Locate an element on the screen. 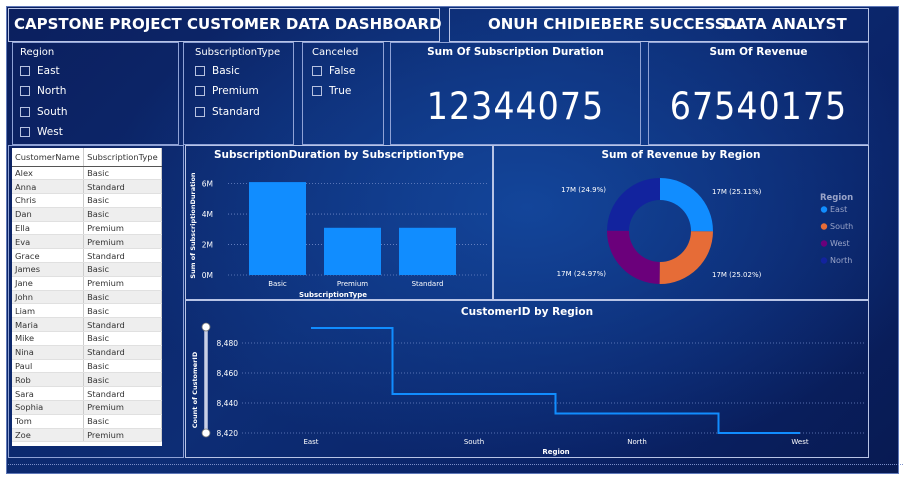 This screenshot has width=911, height=486. author-role: DATA ANALYST is located at coordinates (785, 24).